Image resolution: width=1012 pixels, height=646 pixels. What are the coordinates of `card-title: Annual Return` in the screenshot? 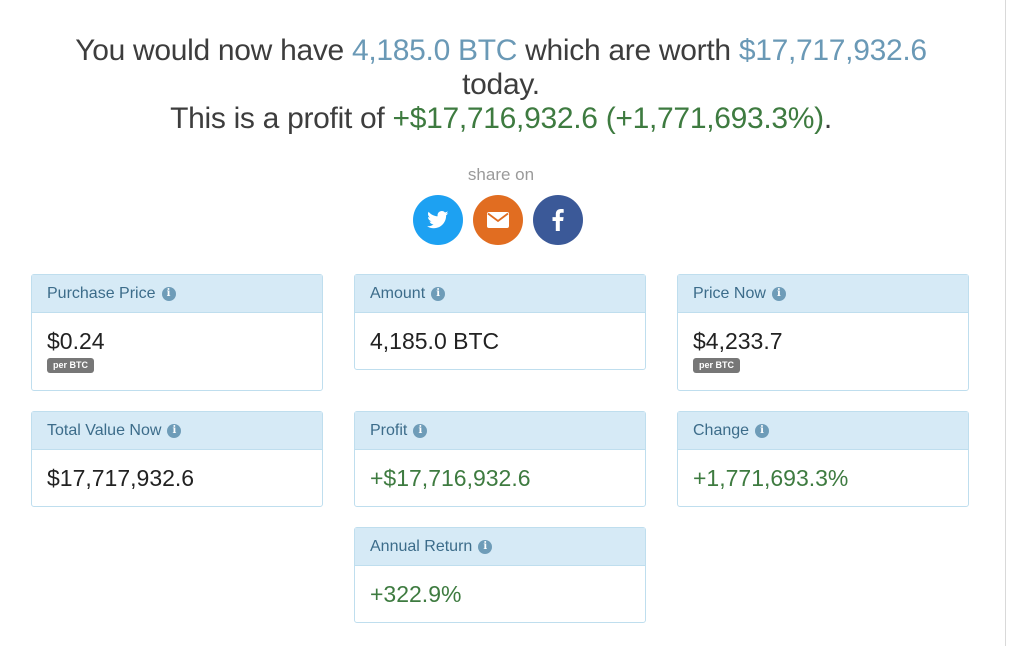 It's located at (421, 546).